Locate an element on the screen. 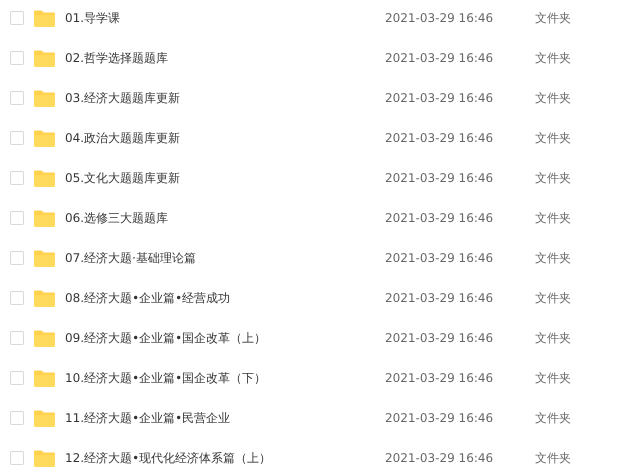 The height and width of the screenshot is (471, 631). folder-name: 06.选修三大题题库 is located at coordinates (225, 218).